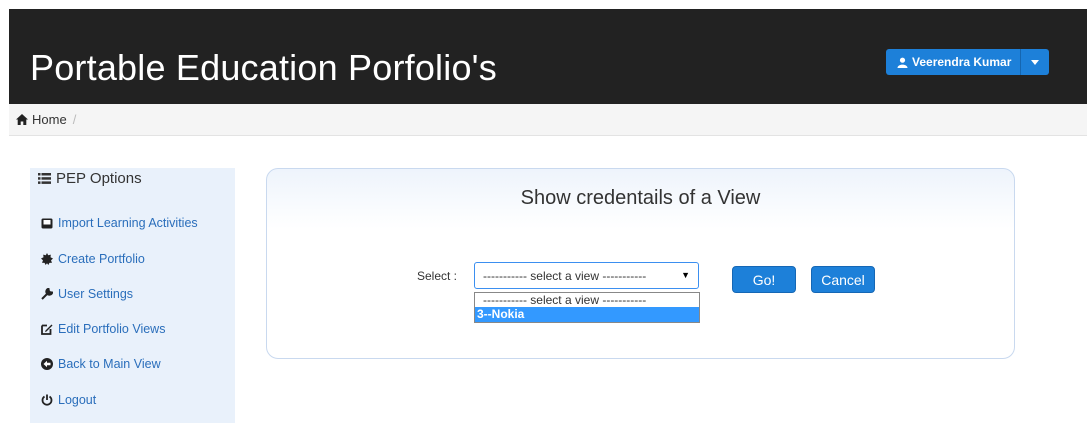 This screenshot has height=423, width=1087. What do you see at coordinates (685, 275) in the screenshot?
I see `dropdown-arrow-icon: ▼` at bounding box center [685, 275].